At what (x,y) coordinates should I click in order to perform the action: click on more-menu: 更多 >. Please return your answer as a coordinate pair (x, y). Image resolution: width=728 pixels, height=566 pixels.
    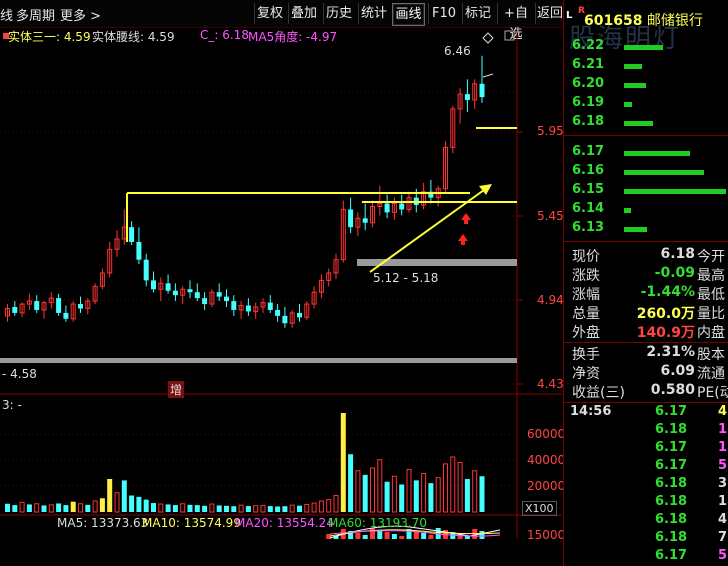
    Looking at the image, I should click on (80, 14).